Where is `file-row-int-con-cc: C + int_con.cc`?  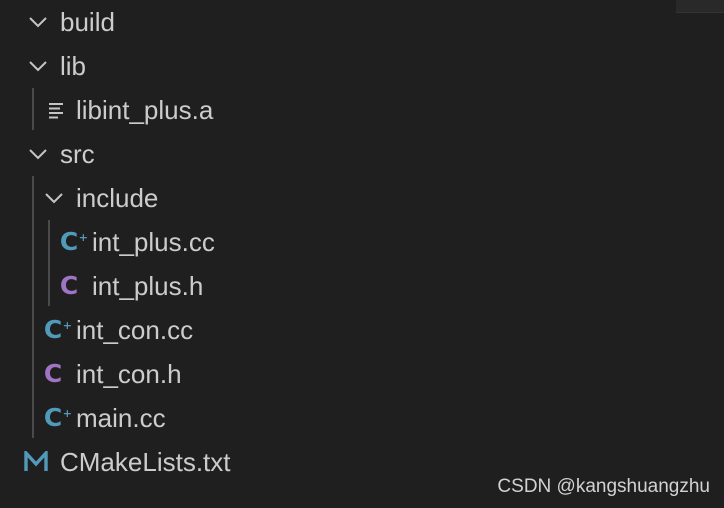
file-row-int-con-cc: C + int_con.cc is located at coordinates (362, 330).